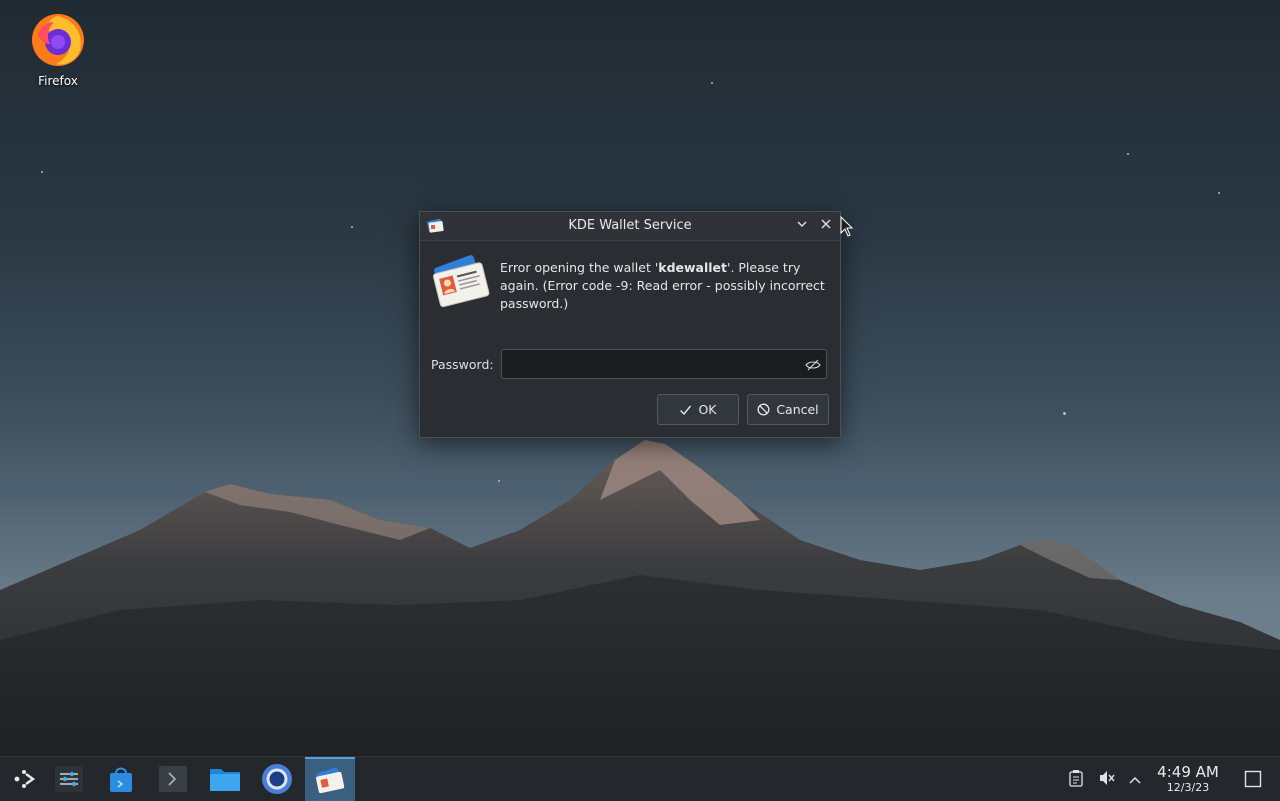  I want to click on kde-launcher-icon, so click(25, 779).